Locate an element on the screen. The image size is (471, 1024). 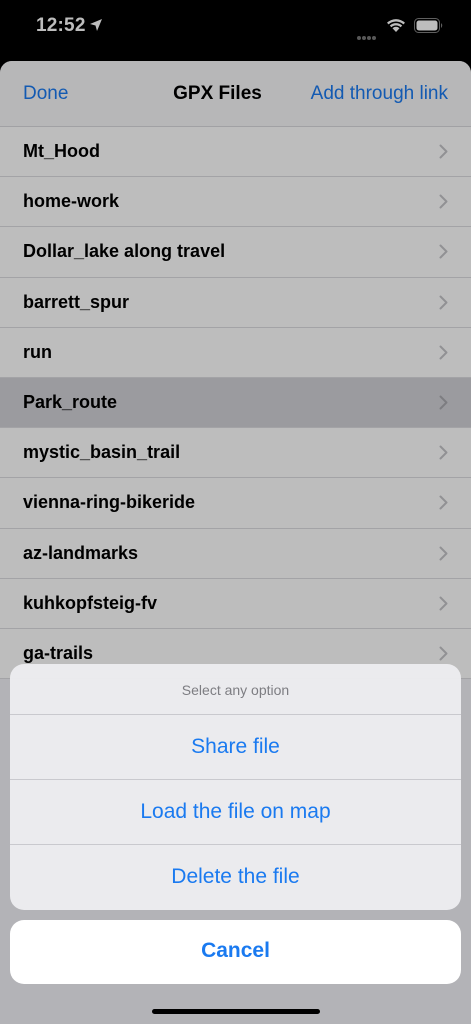
delete-file-button: Delete the file is located at coordinates (235, 877).